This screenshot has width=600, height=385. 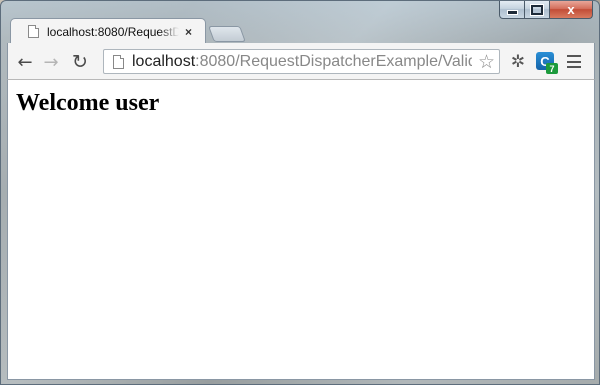 I want to click on puzzle-icon: ✲, so click(x=518, y=62).